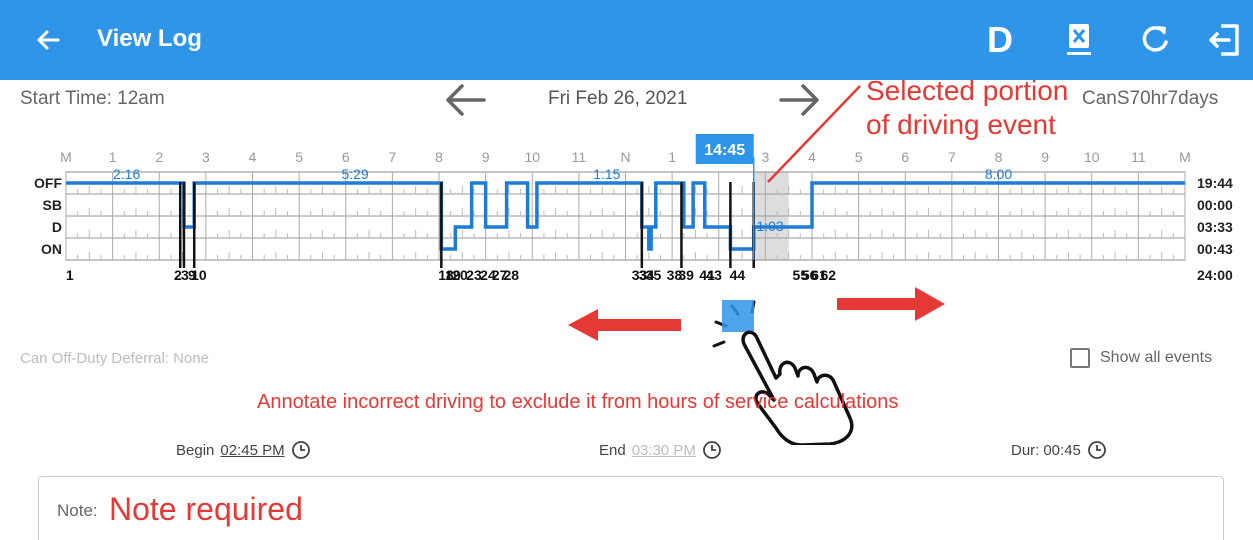 The height and width of the screenshot is (540, 1253). What do you see at coordinates (199, 275) in the screenshot?
I see `event-number: 10` at bounding box center [199, 275].